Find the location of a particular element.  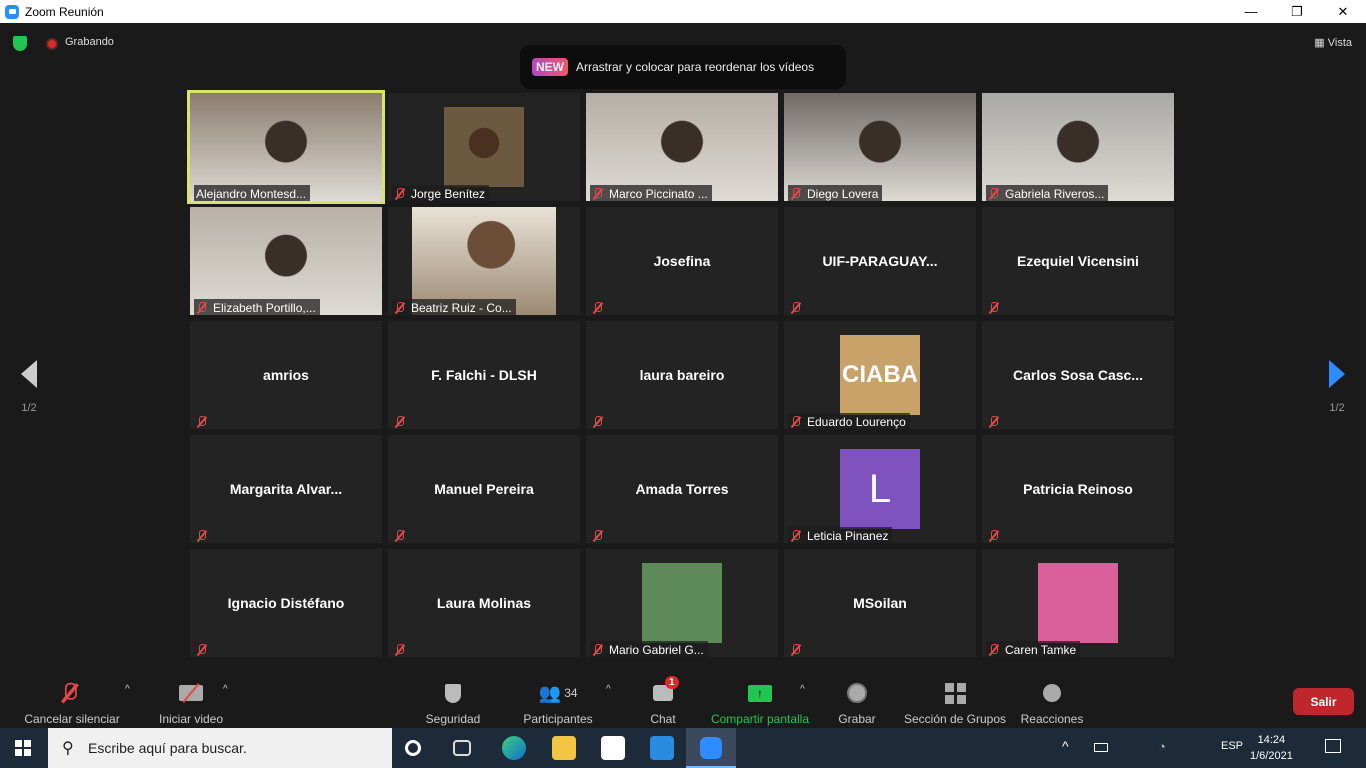

zoom-taskbar-button is located at coordinates (711, 748).